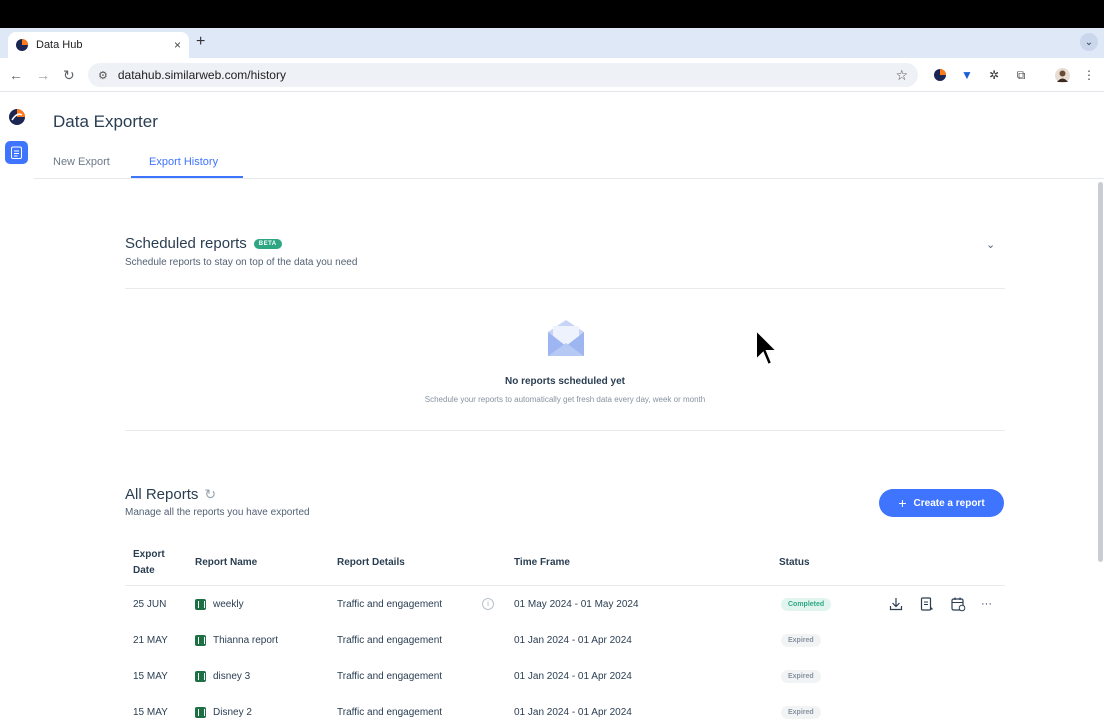 Image resolution: width=1104 pixels, height=720 pixels. I want to click on new-tab-button: +, so click(200, 42).